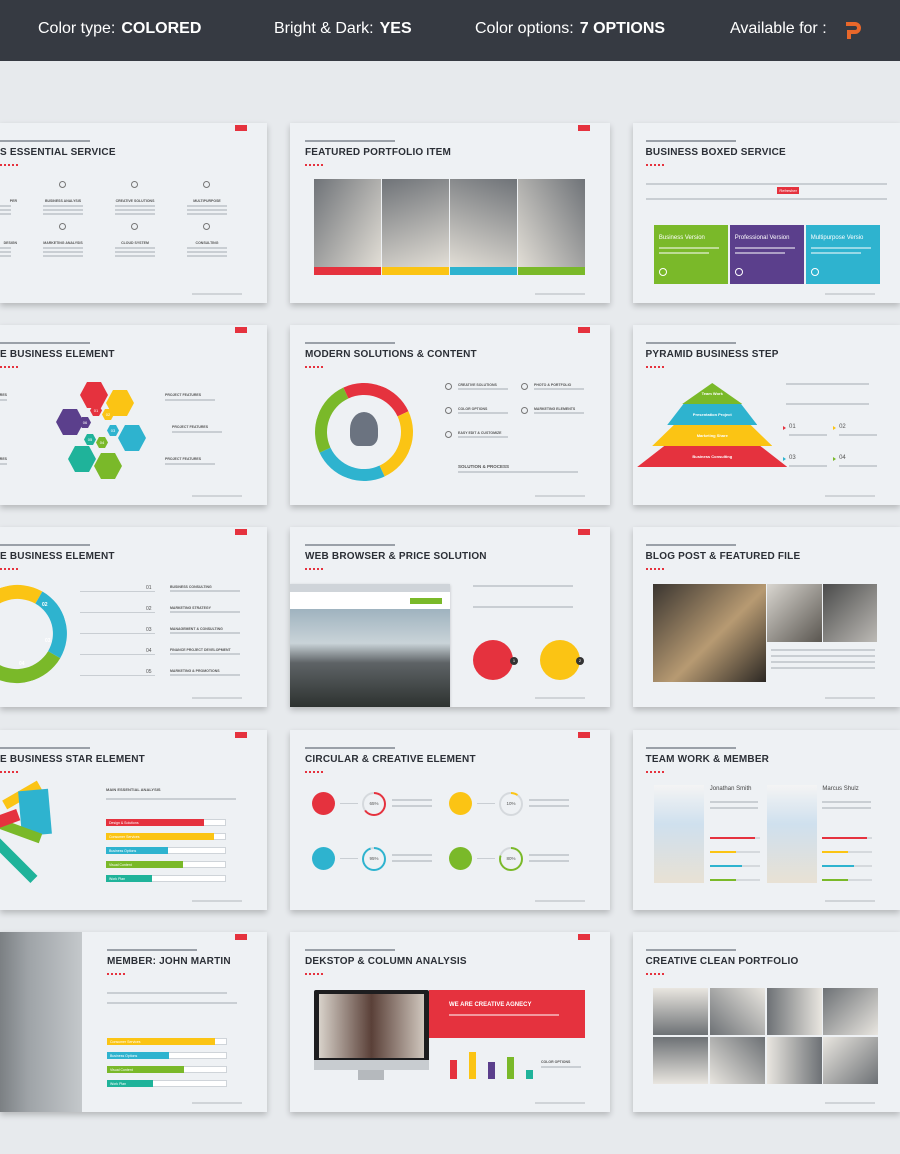  Describe the element at coordinates (561, 1067) in the screenshot. I see `legend-text` at that location.